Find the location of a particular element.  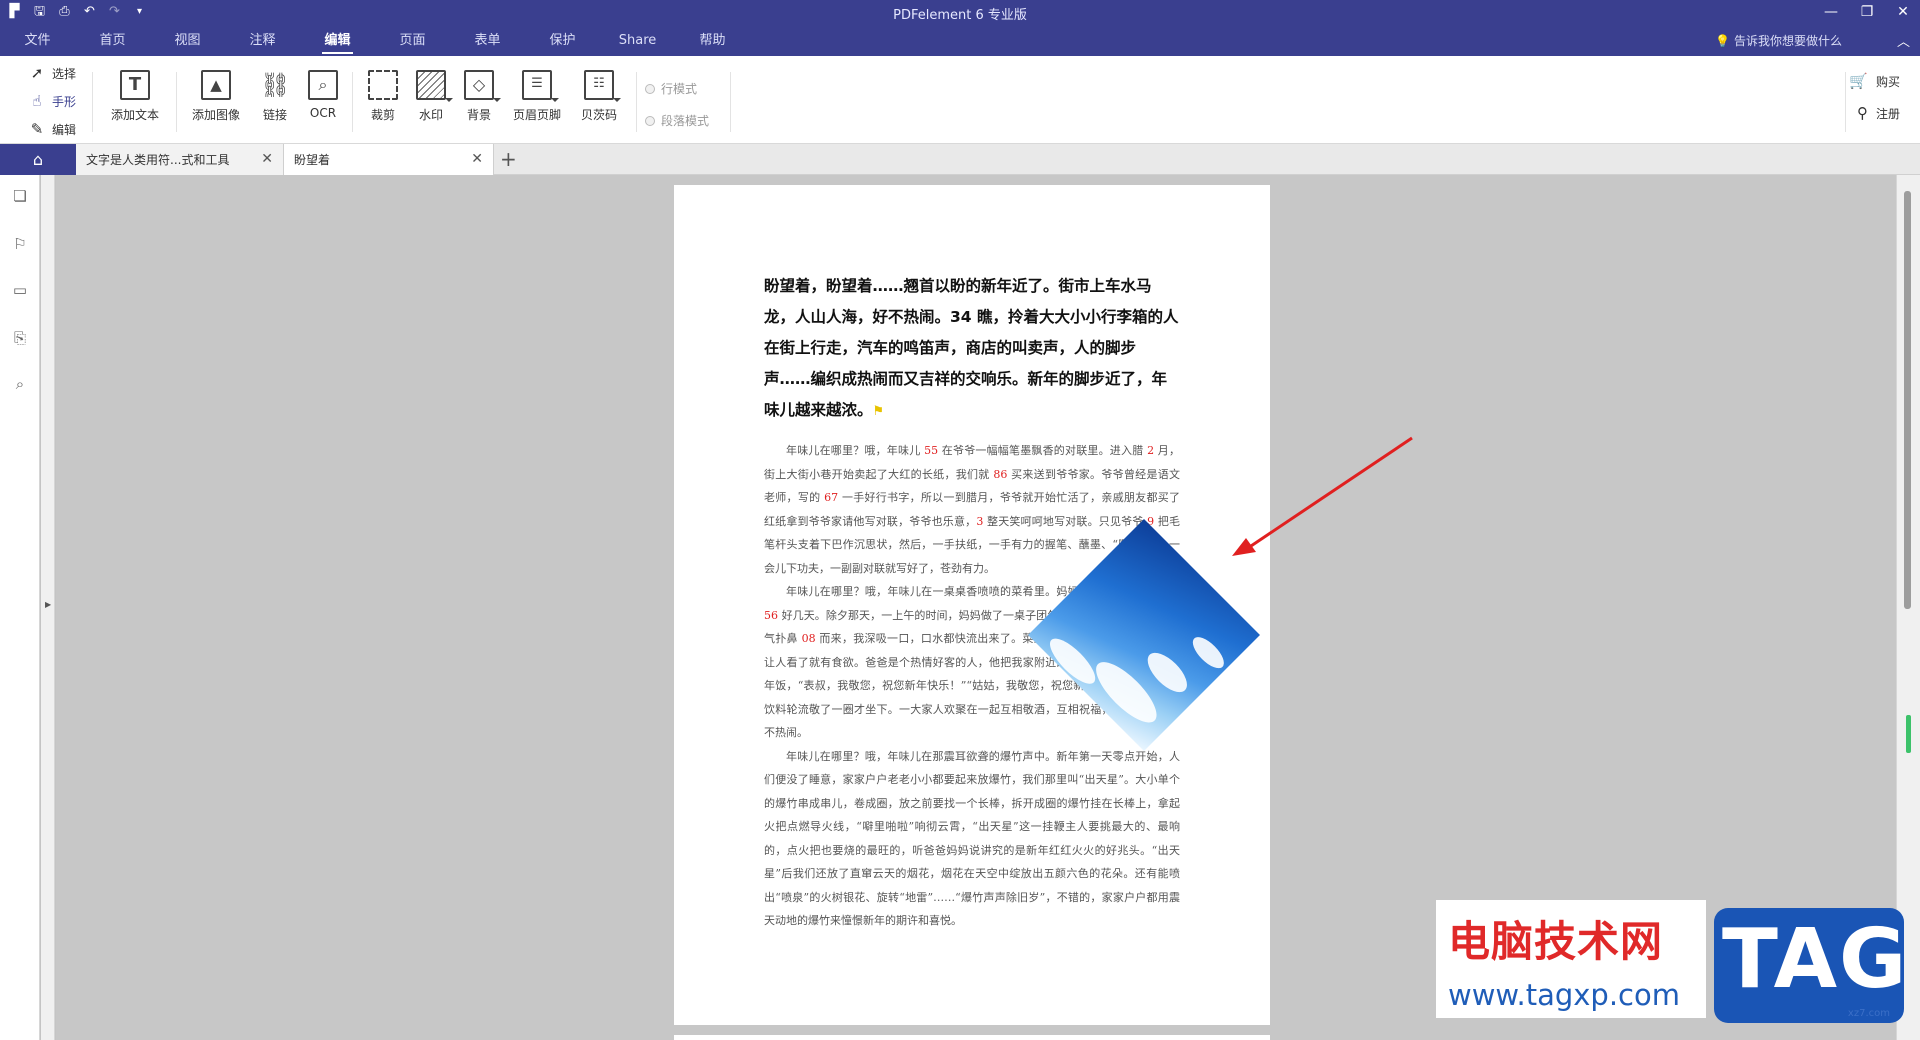

tell-me-search: 💡 告诉我你想要做什么 is located at coordinates (1778, 40).